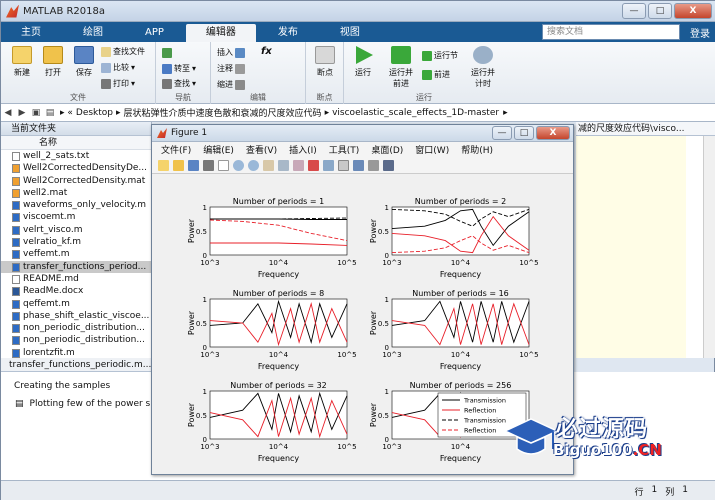  What do you see at coordinates (660, 11) in the screenshot?
I see `maximize-button: □` at bounding box center [660, 11].